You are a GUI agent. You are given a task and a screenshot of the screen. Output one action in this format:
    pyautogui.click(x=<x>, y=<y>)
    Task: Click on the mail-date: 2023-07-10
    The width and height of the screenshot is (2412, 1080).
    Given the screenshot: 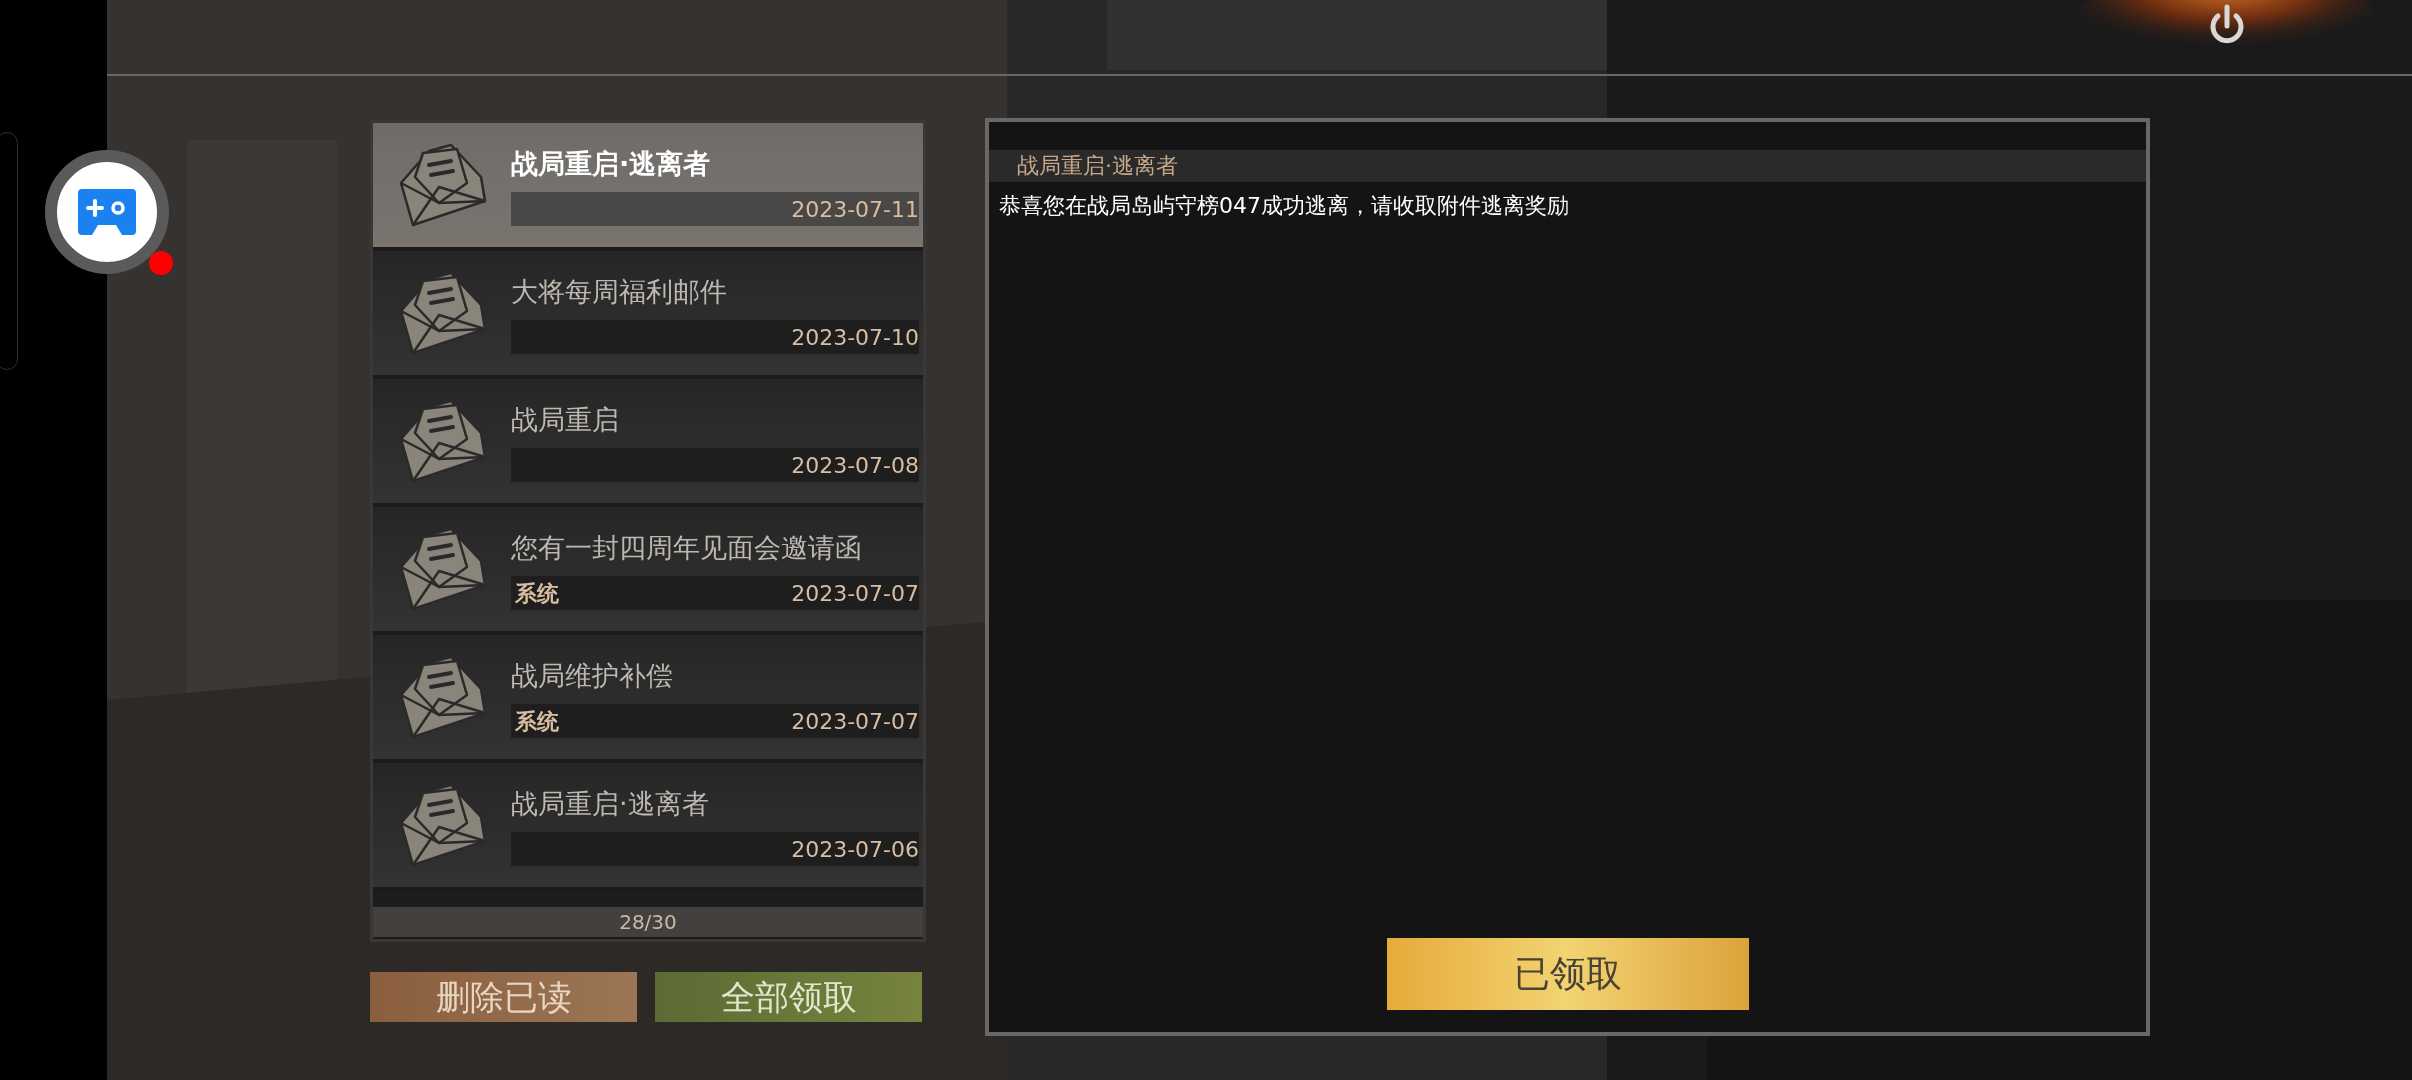 What is the action you would take?
    pyautogui.click(x=855, y=337)
    